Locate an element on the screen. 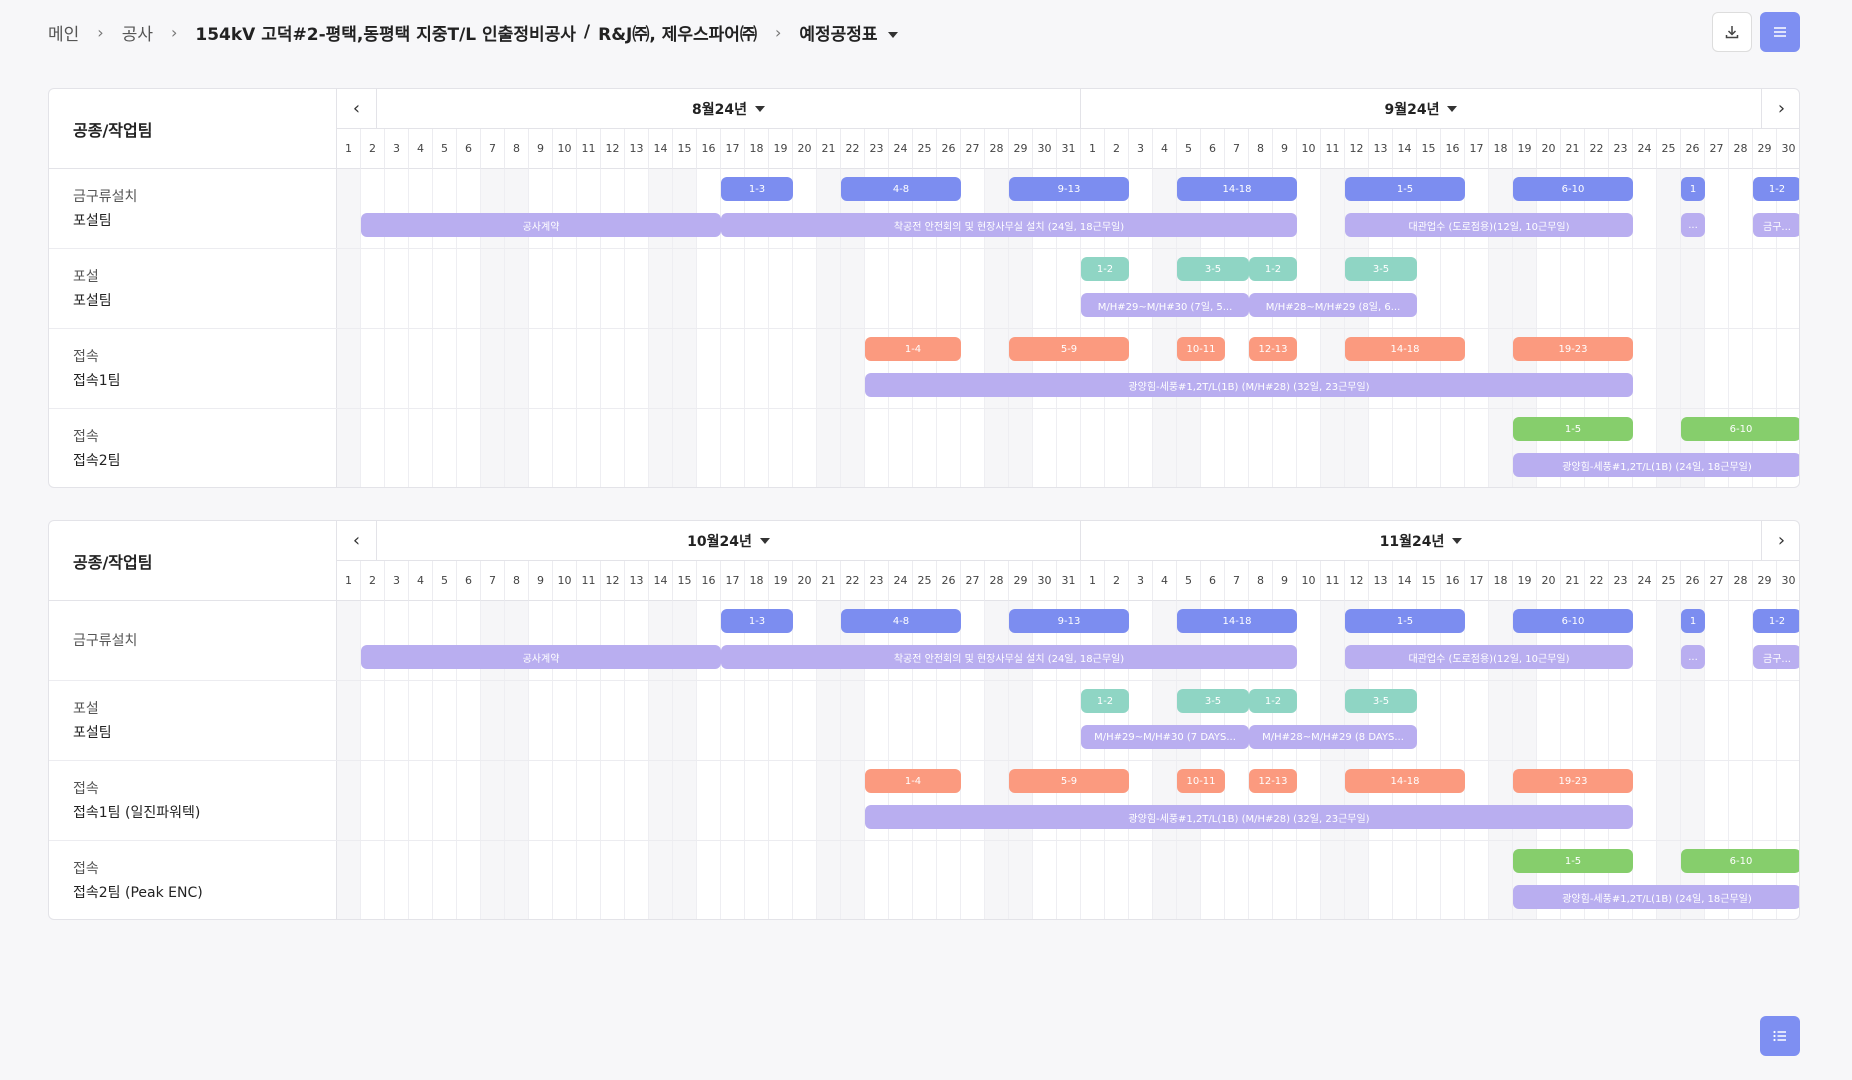 The image size is (1852, 1080). breadcrumb-home-link: 메인 is located at coordinates (63, 32).